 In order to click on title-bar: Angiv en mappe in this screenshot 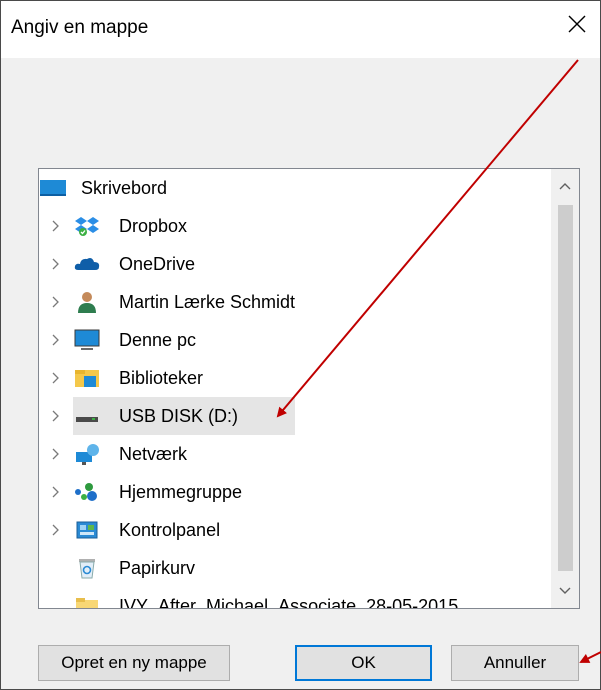, I will do `click(300, 29)`.